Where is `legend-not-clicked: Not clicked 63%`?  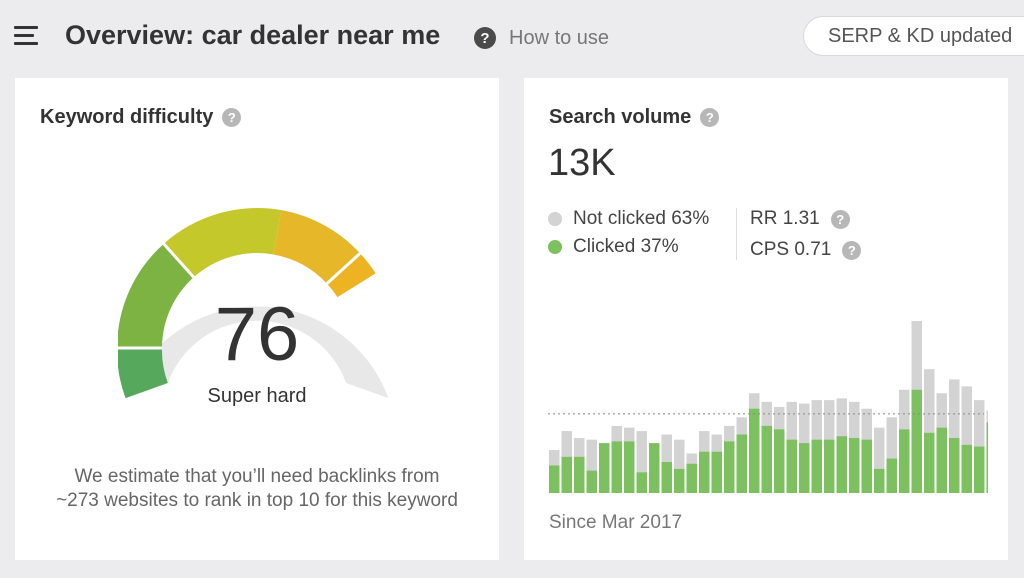 legend-not-clicked: Not clicked 63% is located at coordinates (628, 219).